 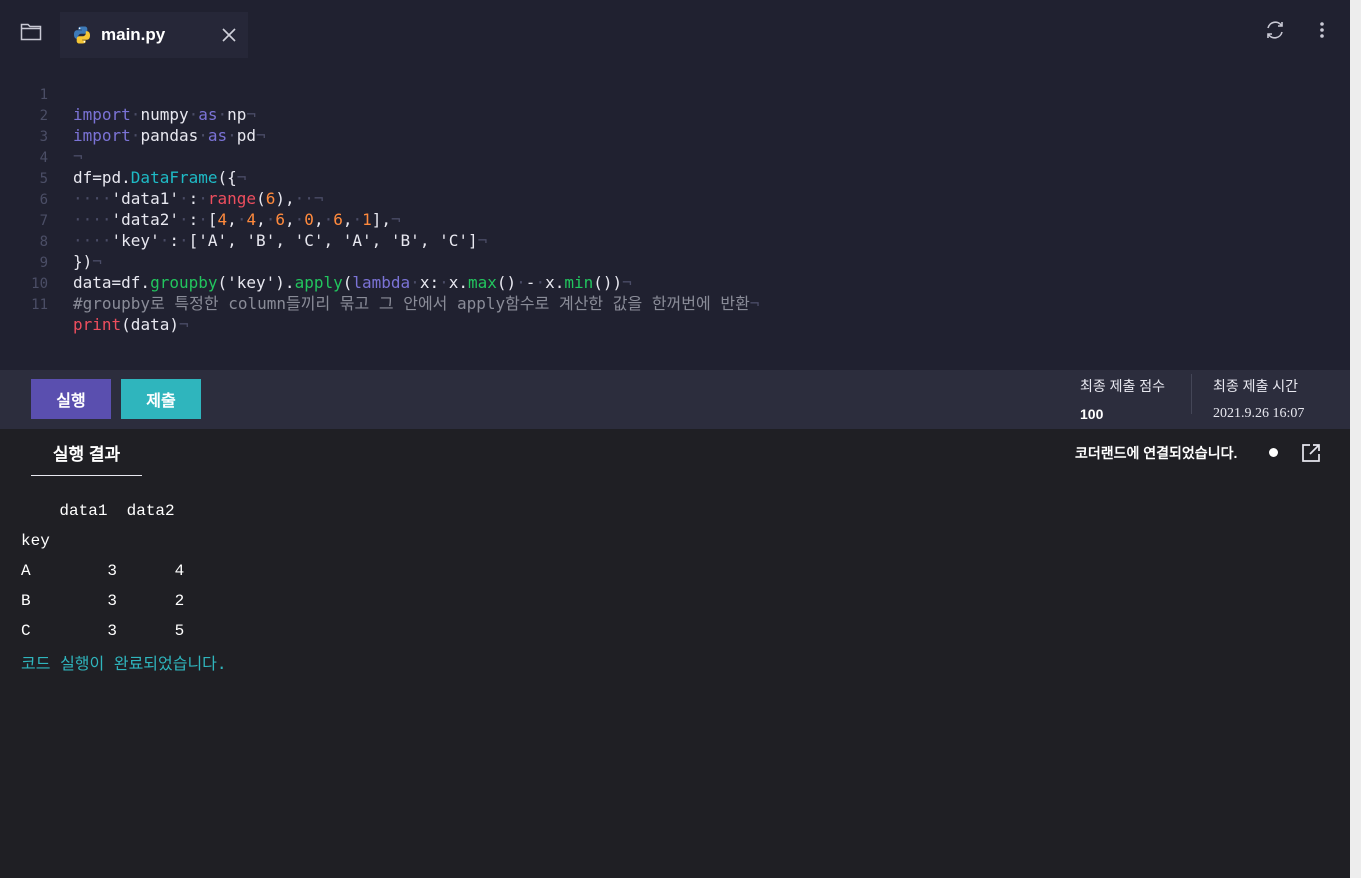 I want to click on refresh-icon, so click(x=1275, y=30).